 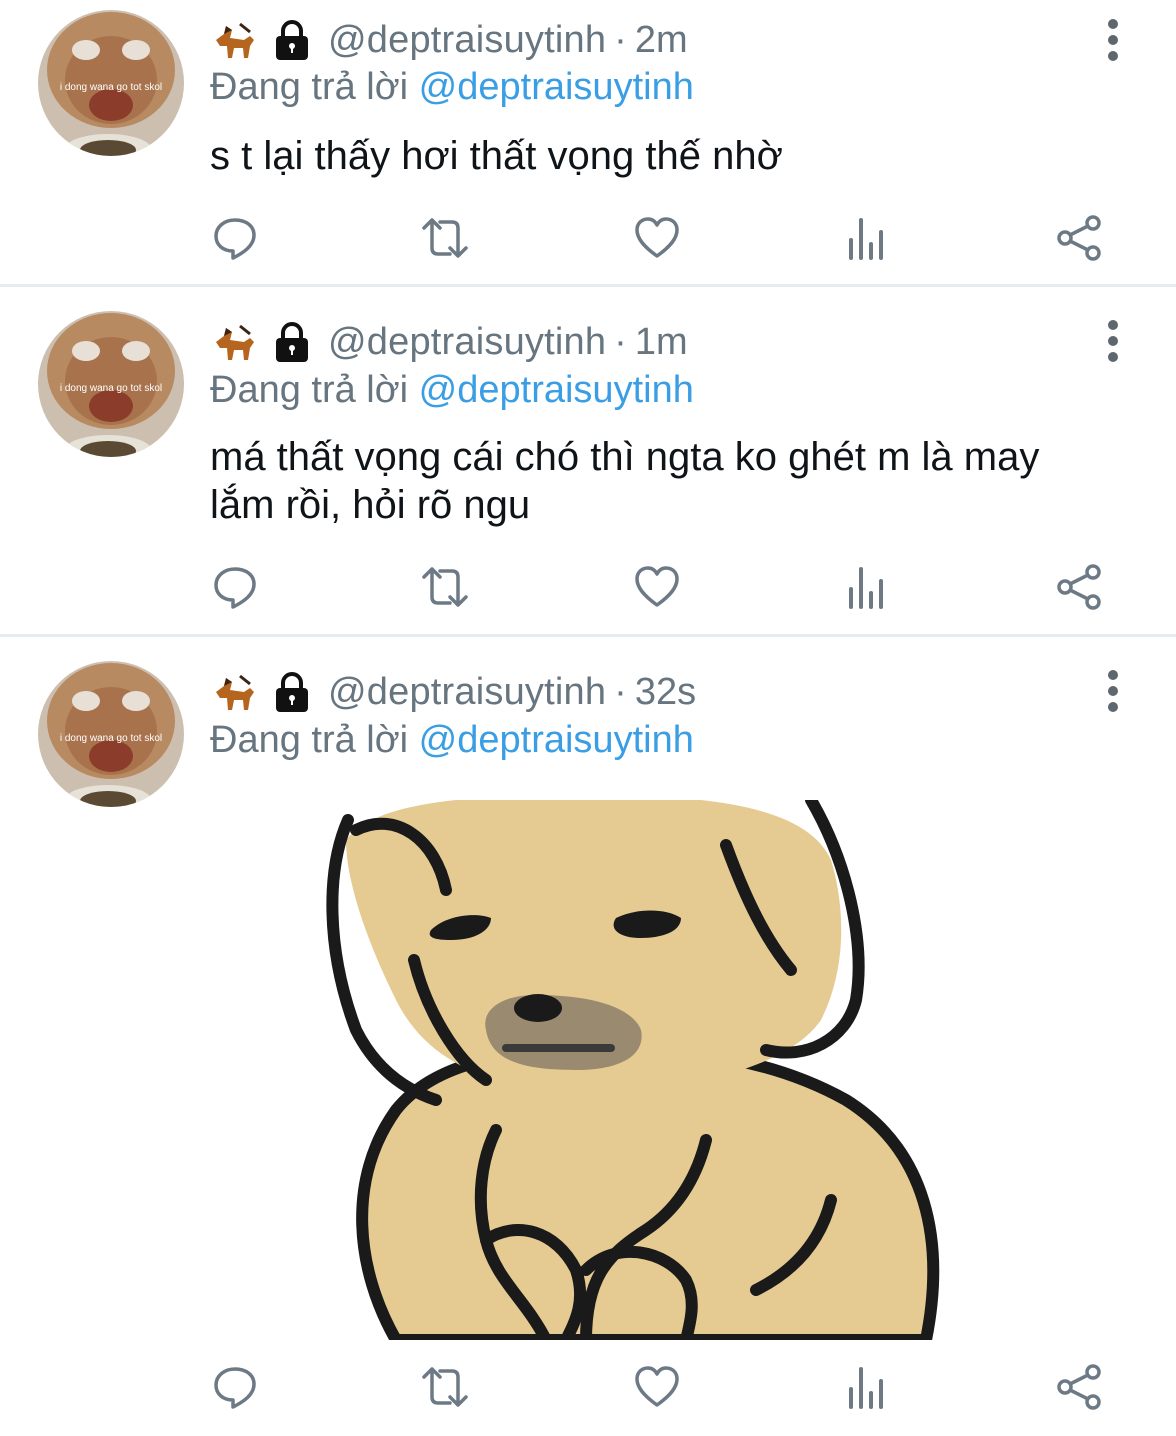 I want to click on tweet-time: 2m, so click(x=661, y=40).